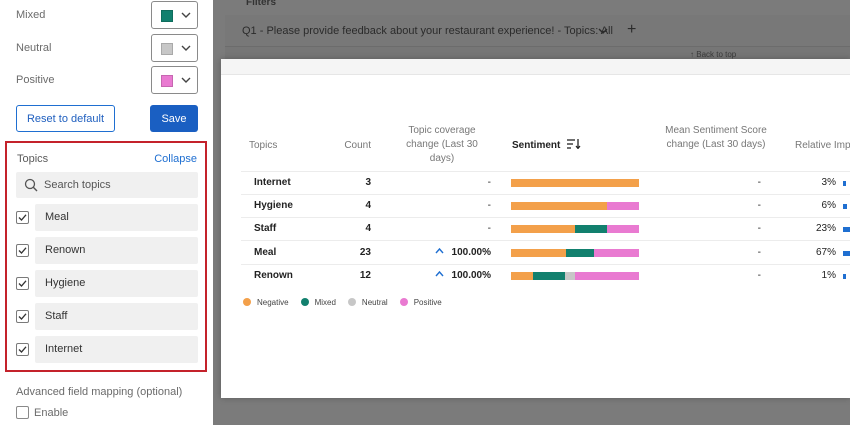  I want to click on header-sentiment-label: Sentiment, so click(536, 145).